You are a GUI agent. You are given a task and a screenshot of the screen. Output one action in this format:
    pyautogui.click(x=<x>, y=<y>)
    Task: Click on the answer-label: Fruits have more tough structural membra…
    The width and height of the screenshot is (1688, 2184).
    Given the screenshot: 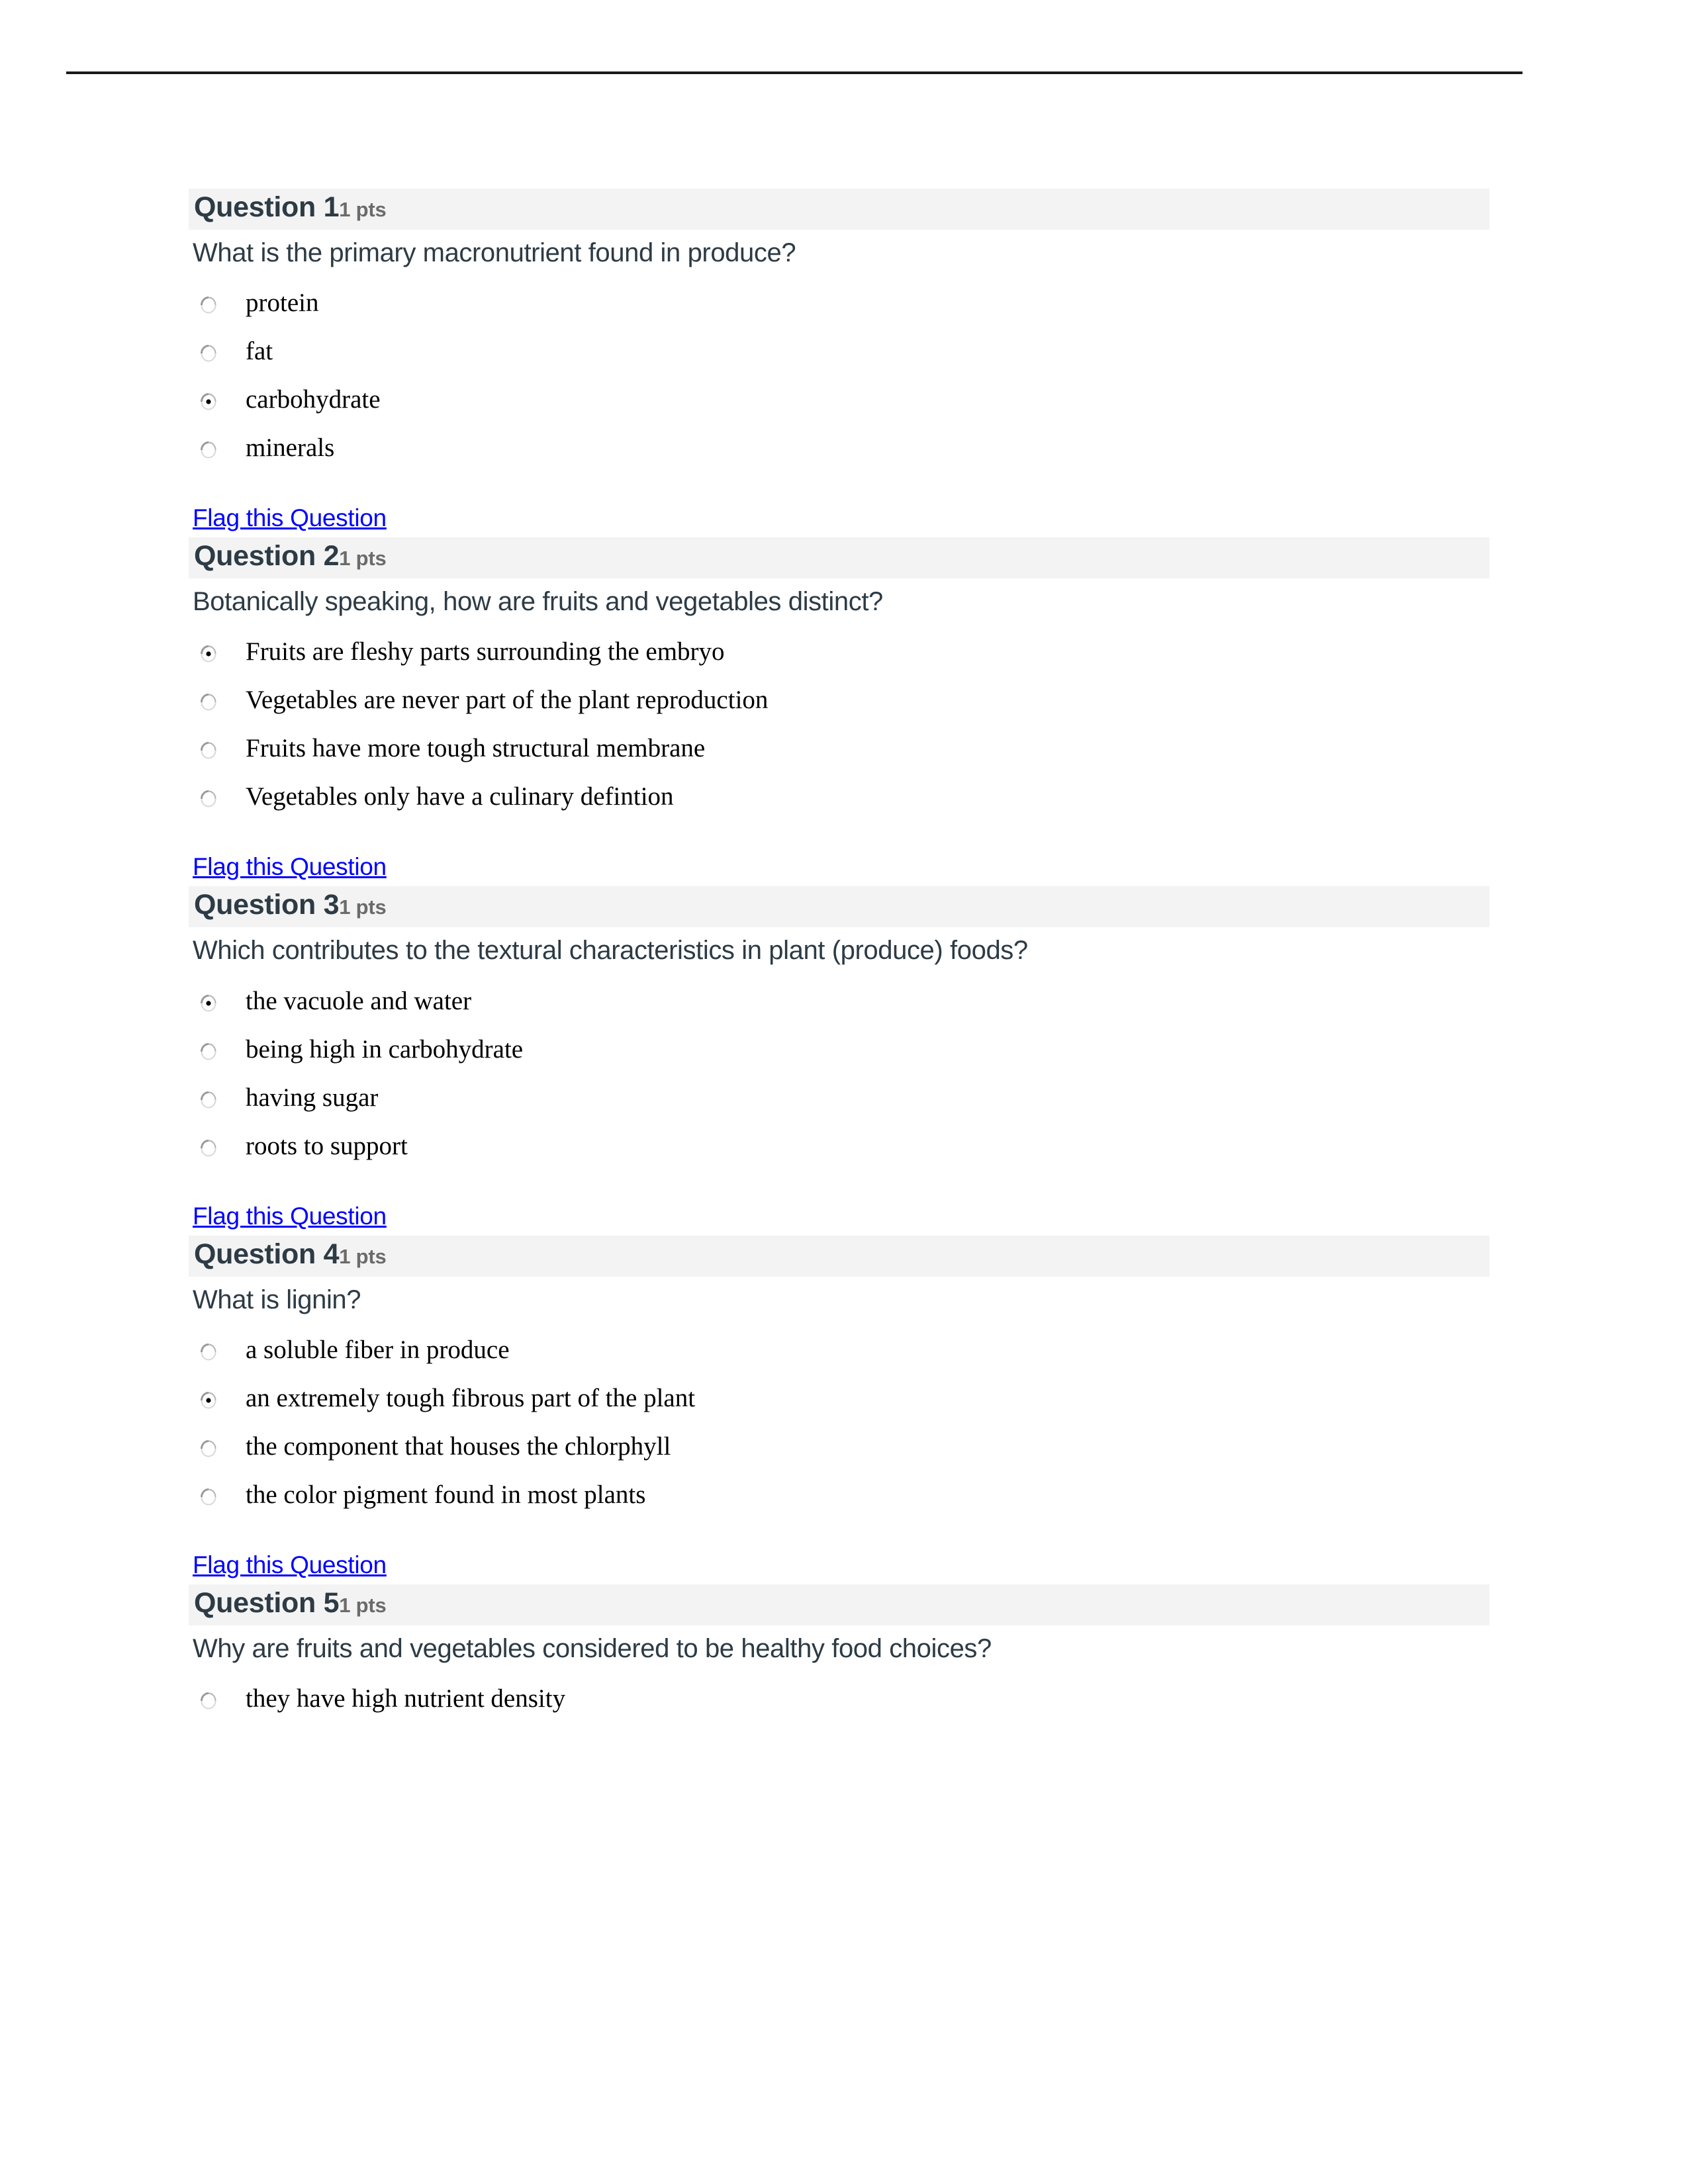 What is the action you would take?
    pyautogui.click(x=476, y=748)
    